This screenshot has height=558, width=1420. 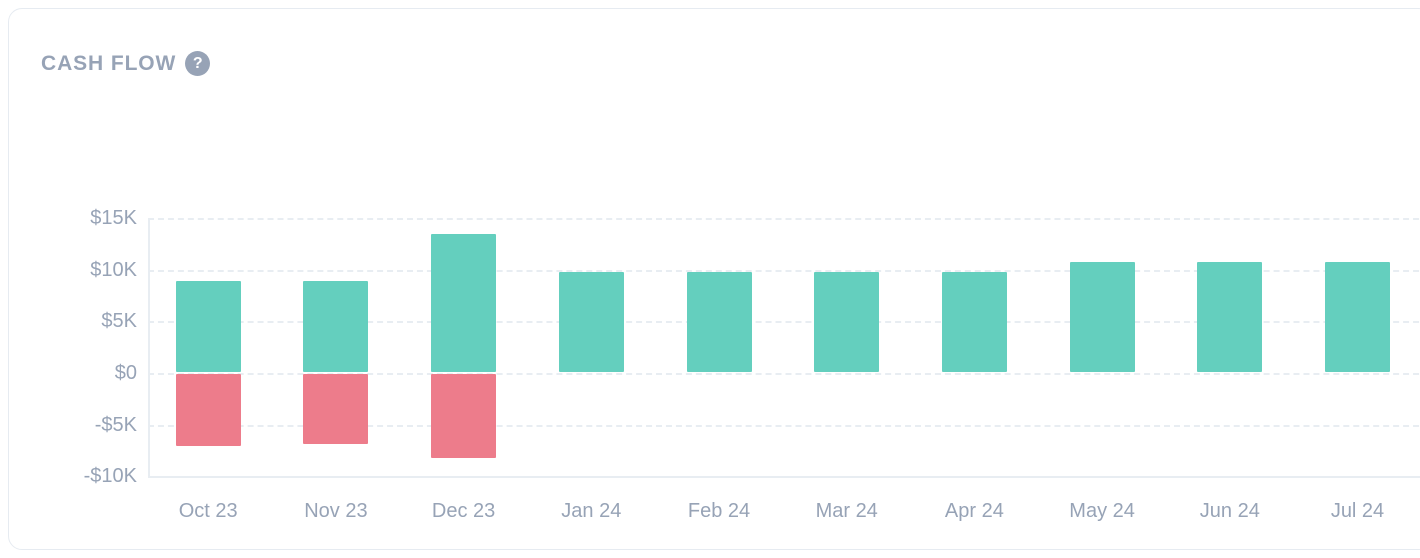 I want to click on y-axis-tick-label: $10K, so click(x=113, y=269).